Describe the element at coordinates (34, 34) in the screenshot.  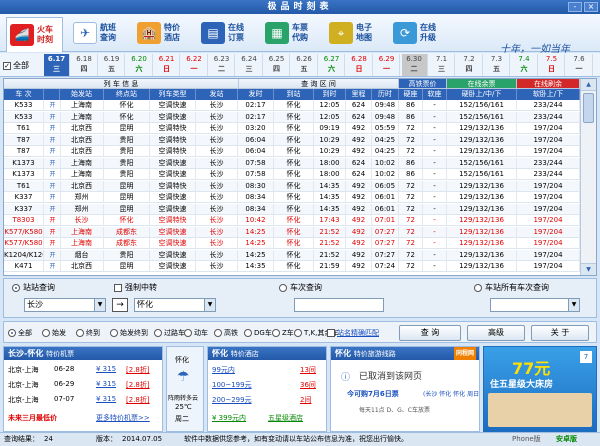
I see `toolbar-train-schedule: 🚄 火车时刻` at that location.